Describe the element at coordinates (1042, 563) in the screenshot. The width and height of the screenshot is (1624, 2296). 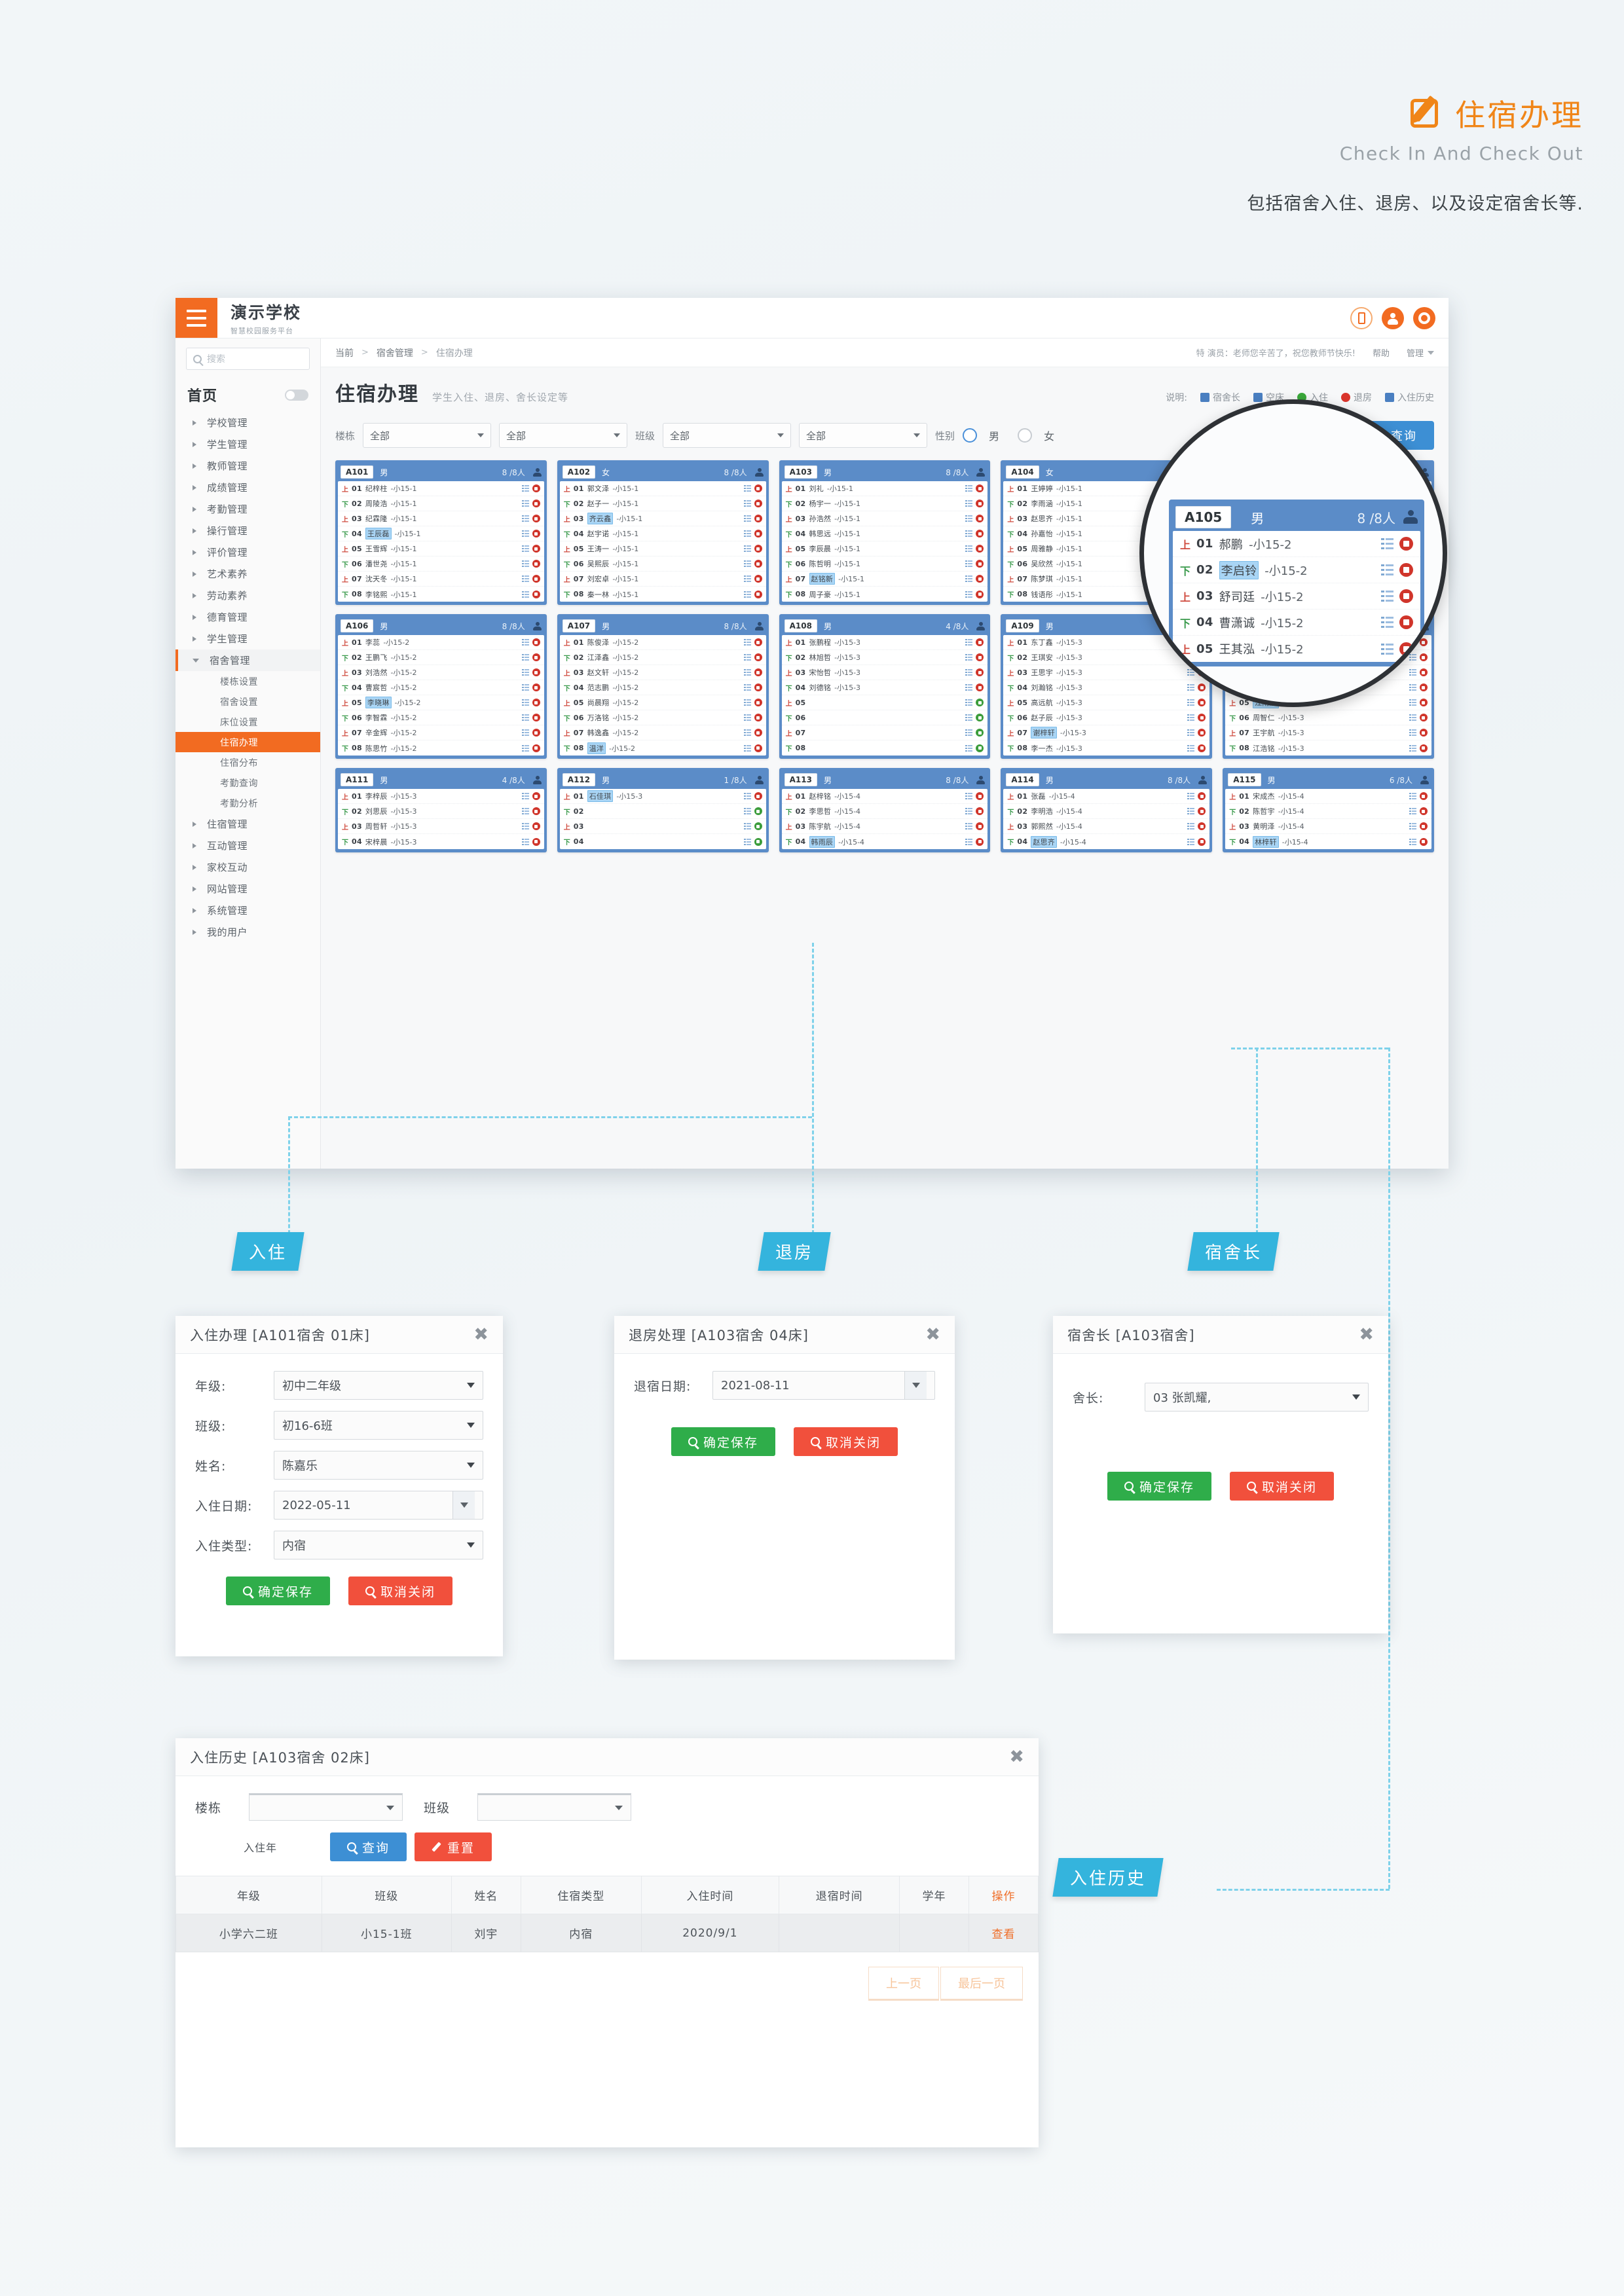
I see `bed-student-name: 吴欣然` at that location.